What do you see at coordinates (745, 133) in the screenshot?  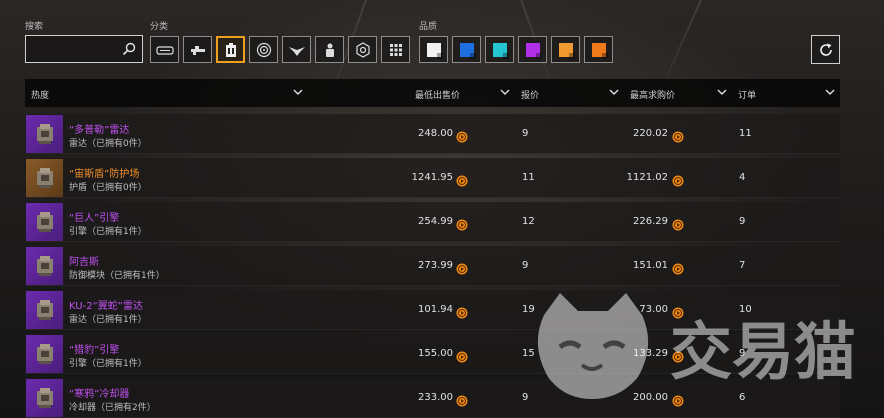 I see `order-count: 11` at bounding box center [745, 133].